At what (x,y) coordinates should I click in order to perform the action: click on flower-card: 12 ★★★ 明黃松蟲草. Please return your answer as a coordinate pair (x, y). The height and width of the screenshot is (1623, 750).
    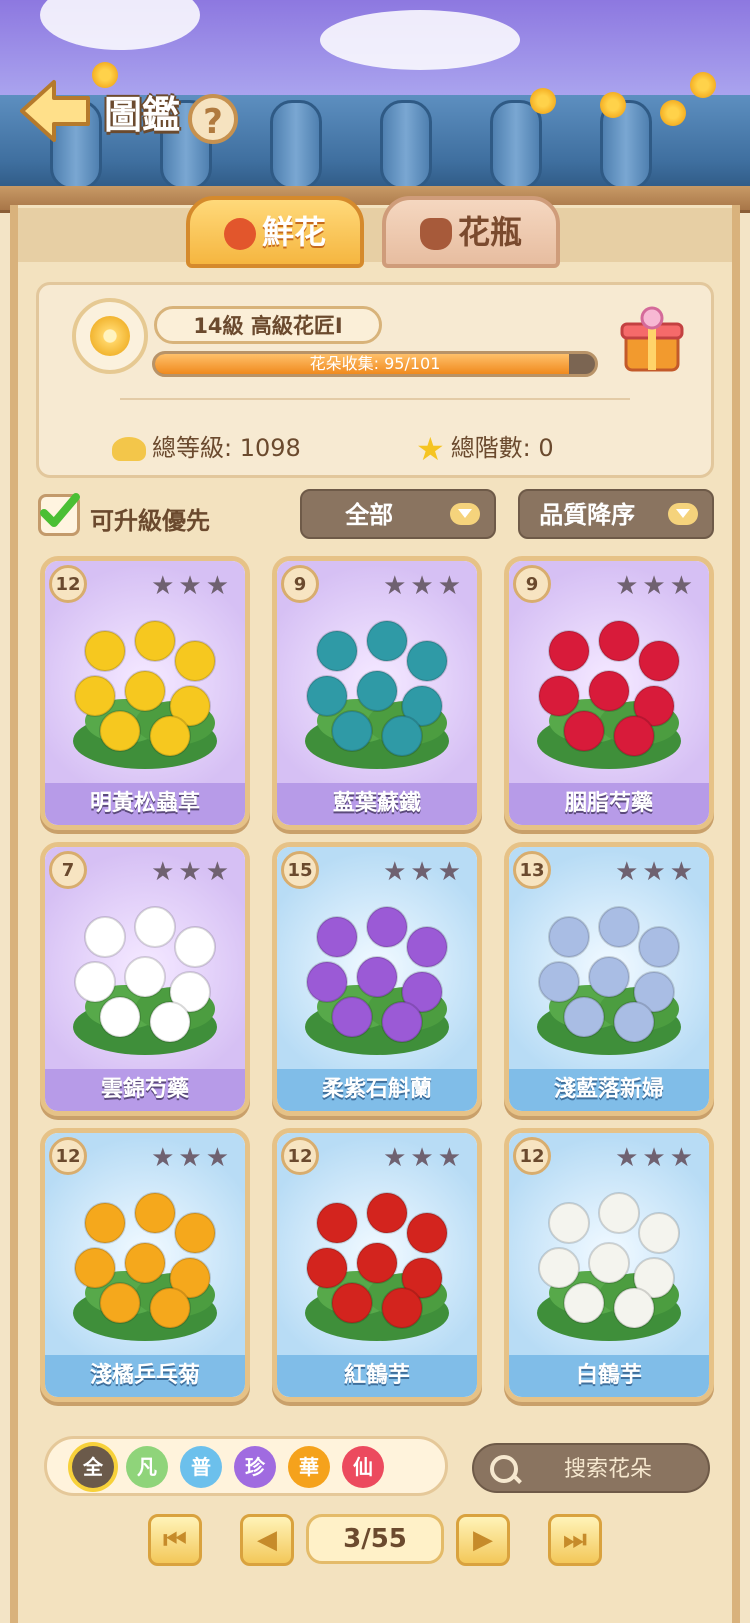
    Looking at the image, I should click on (145, 693).